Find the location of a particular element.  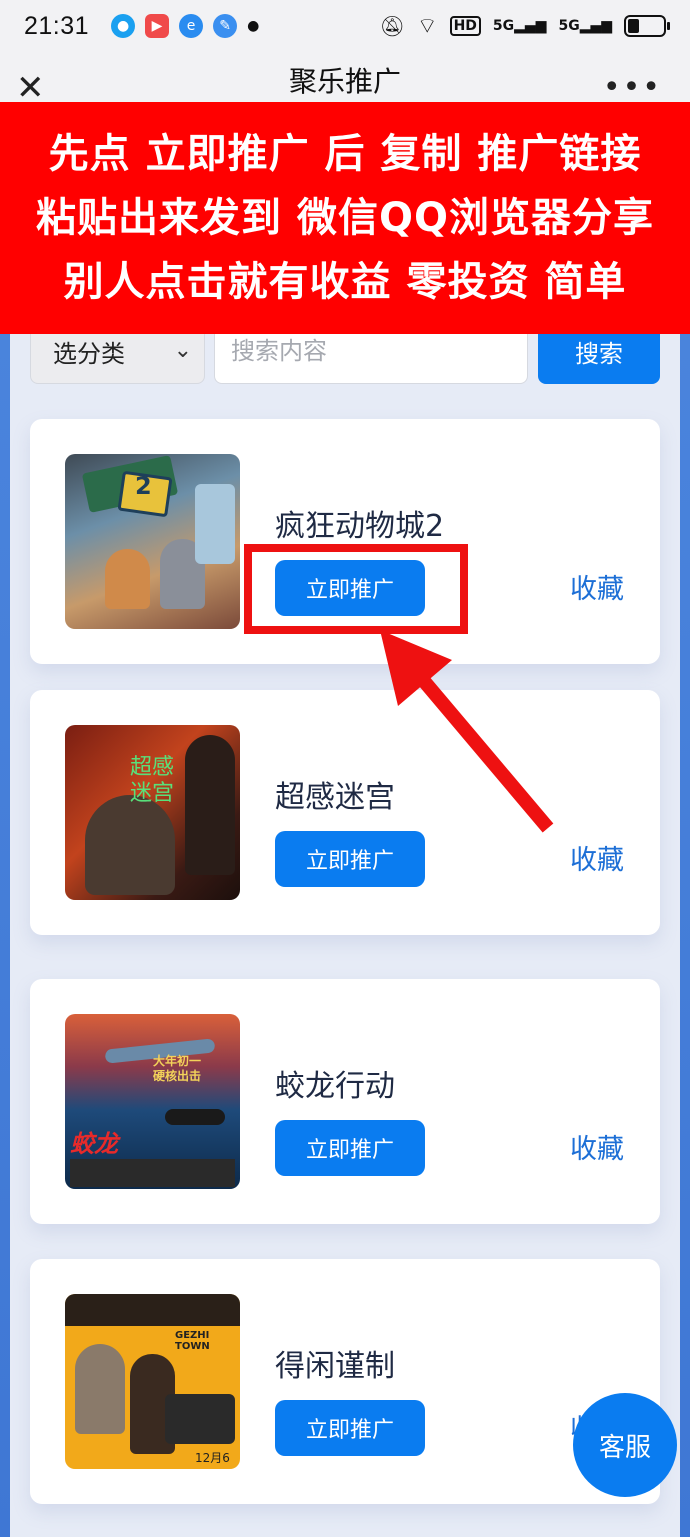

qq-icon: ● is located at coordinates (123, 26).